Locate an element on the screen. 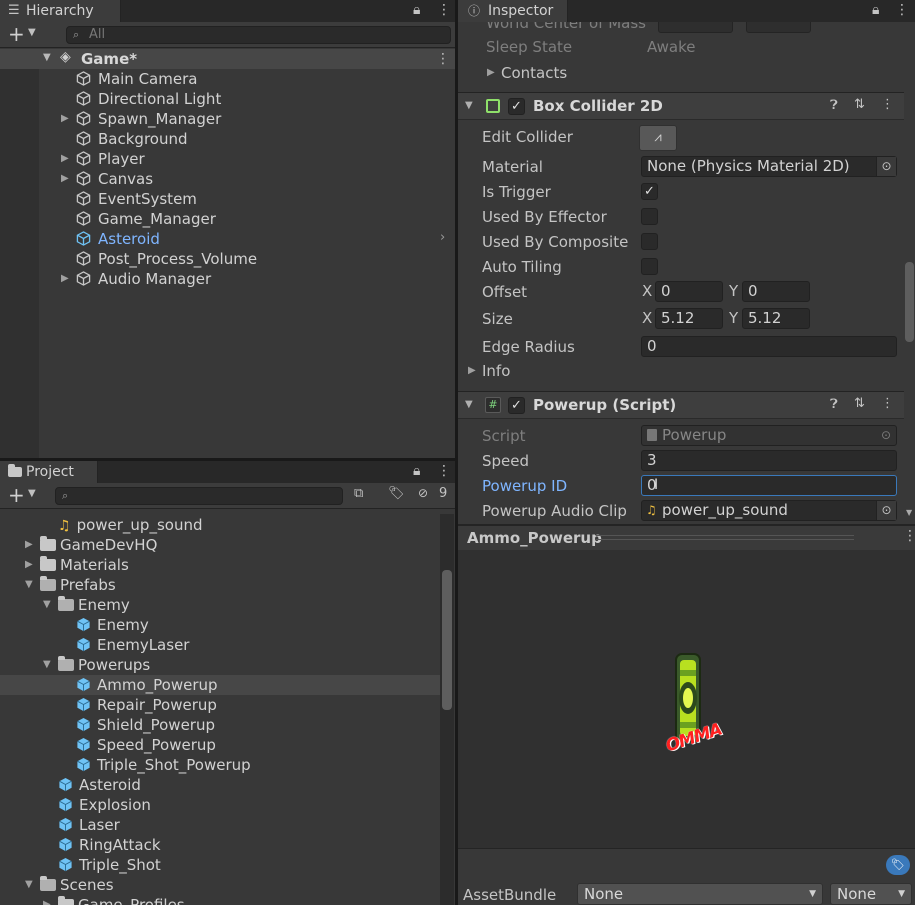  project-item: RingAttack is located at coordinates (220, 845).